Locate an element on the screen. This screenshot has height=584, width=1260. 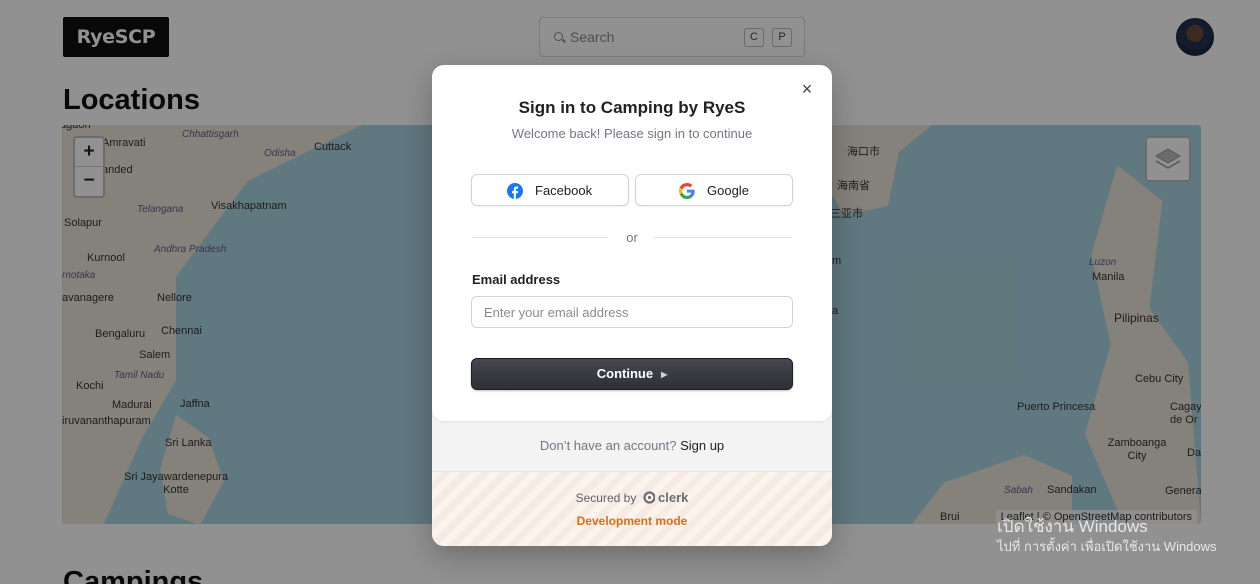
clerk-logo-icon is located at coordinates (649, 497).